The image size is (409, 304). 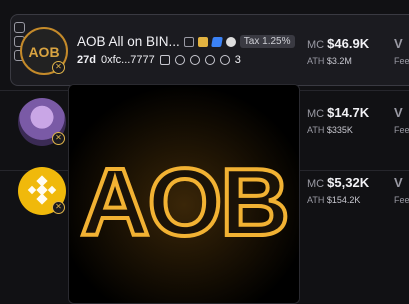 I want to click on token-title-line: AOB All on BIN... Tax 1.25%, so click(x=186, y=41).